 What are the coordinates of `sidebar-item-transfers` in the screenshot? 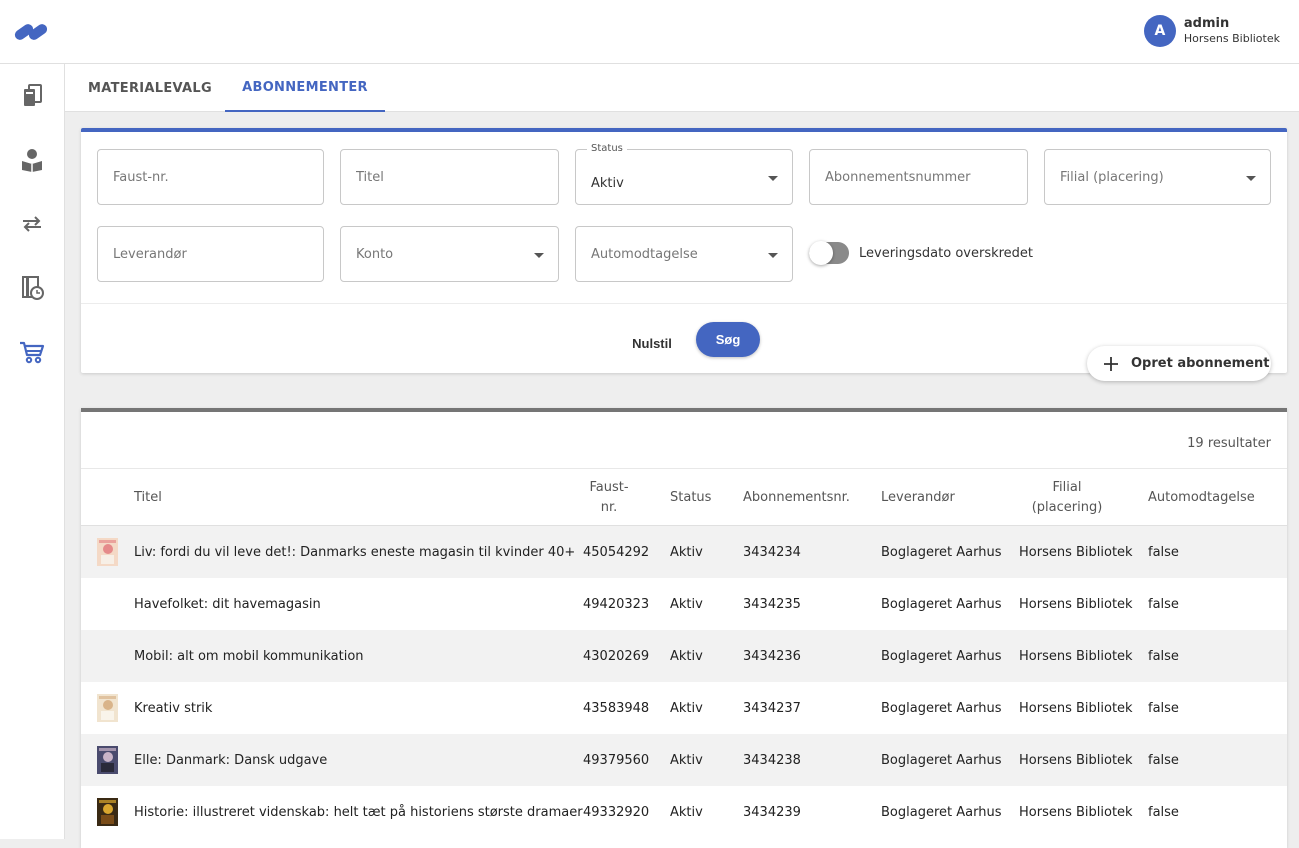 It's located at (32, 224).